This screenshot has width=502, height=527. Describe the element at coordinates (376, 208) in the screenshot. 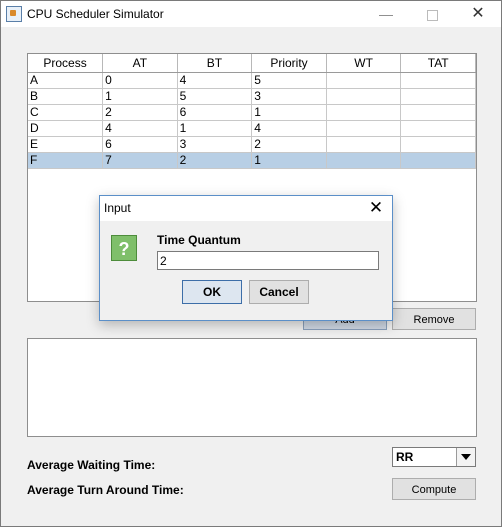

I see `close-icon: ✕` at that location.